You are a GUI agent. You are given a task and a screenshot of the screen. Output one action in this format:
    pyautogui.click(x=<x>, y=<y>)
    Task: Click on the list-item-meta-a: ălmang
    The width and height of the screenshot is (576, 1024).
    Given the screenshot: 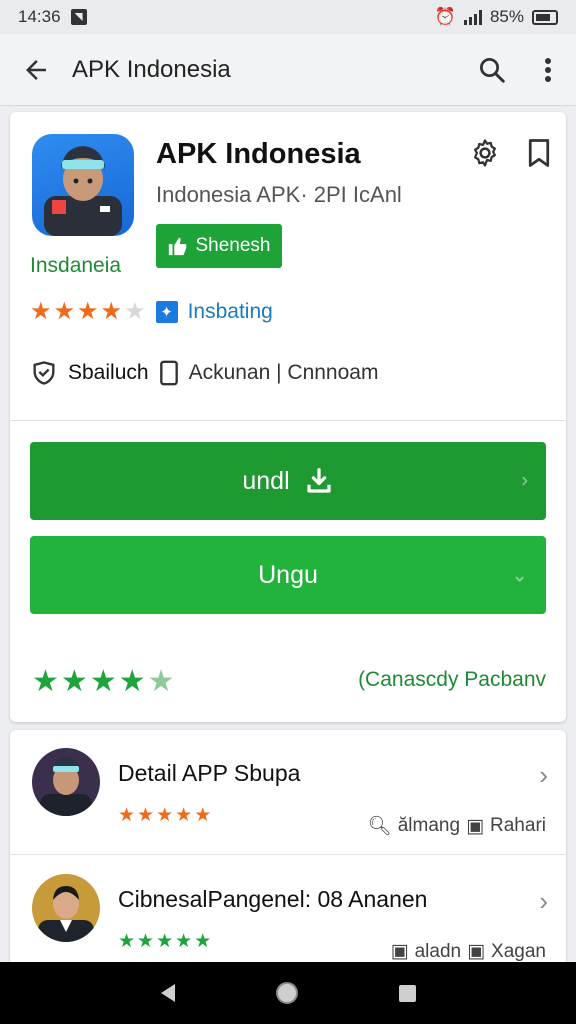 What is the action you would take?
    pyautogui.click(x=429, y=825)
    